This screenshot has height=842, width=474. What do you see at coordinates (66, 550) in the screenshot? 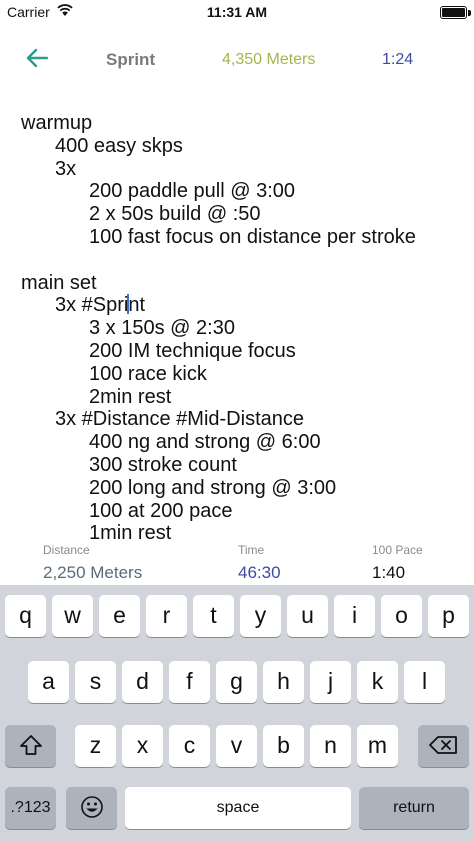
I see `distance-label: Distance` at bounding box center [66, 550].